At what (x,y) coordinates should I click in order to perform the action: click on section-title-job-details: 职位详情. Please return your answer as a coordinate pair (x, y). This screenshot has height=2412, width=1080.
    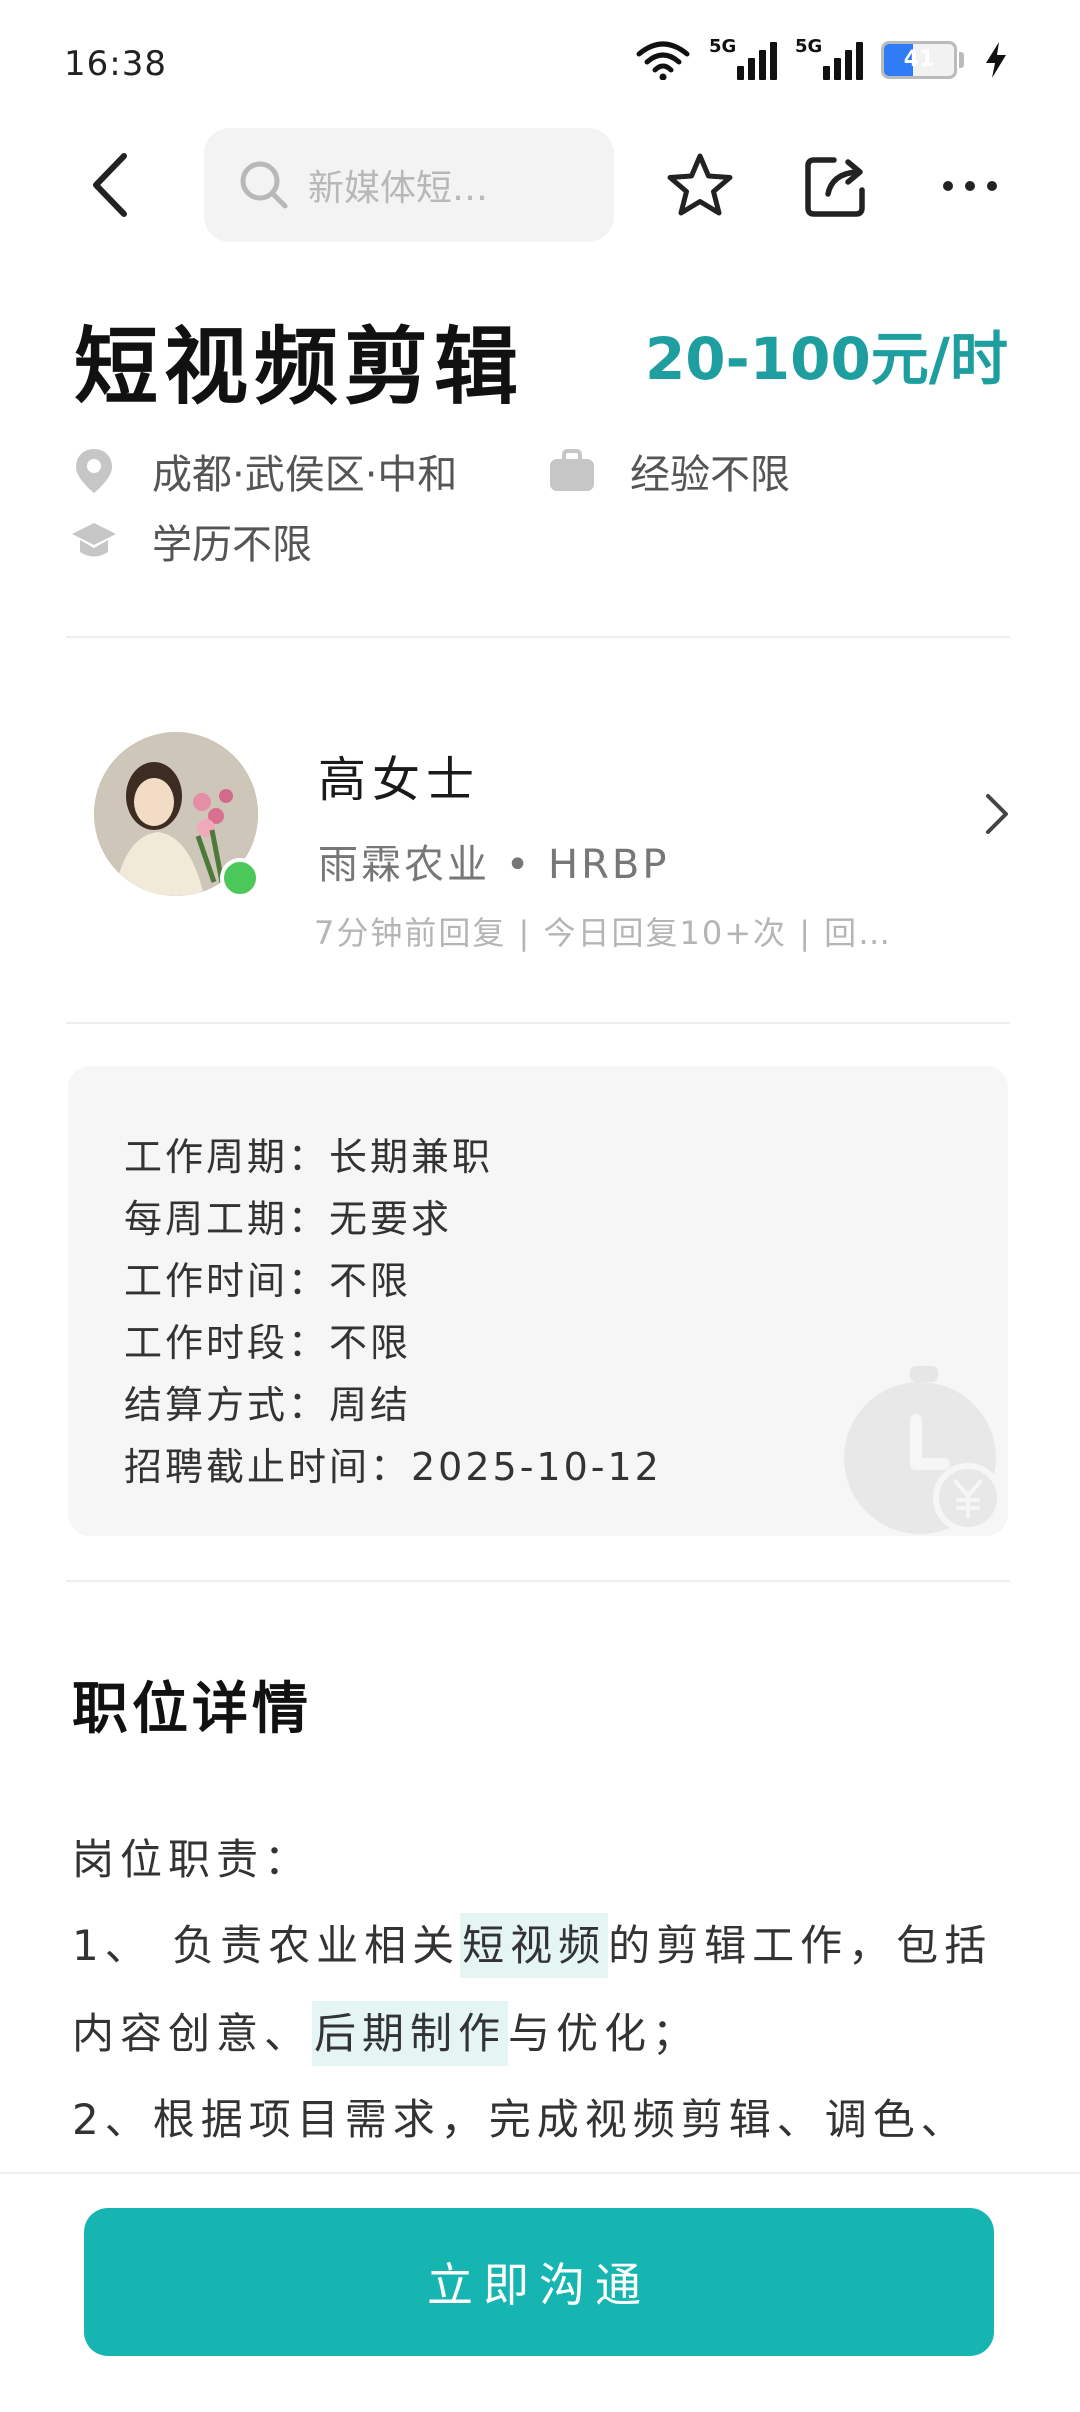
    Looking at the image, I should click on (192, 1709).